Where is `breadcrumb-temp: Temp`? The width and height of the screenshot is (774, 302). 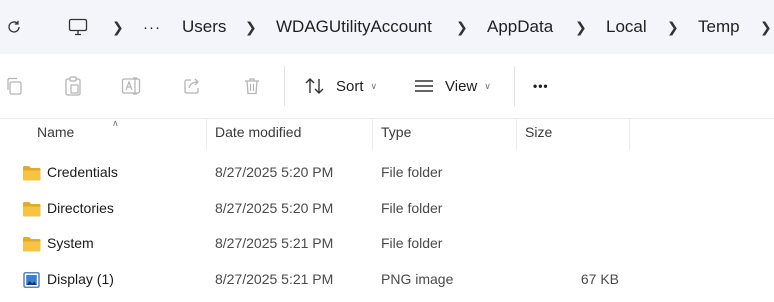
breadcrumb-temp: Temp is located at coordinates (719, 27).